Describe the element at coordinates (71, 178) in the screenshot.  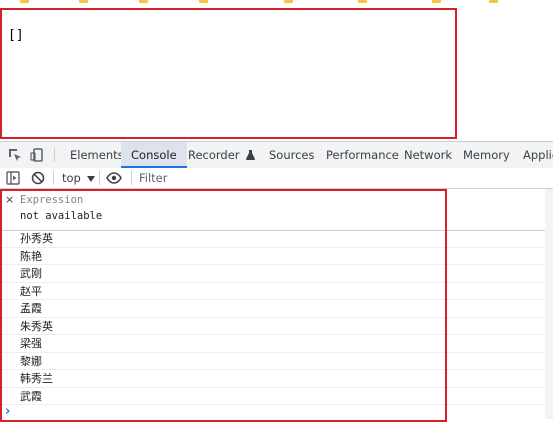
I see `context-selector-label: top` at that location.